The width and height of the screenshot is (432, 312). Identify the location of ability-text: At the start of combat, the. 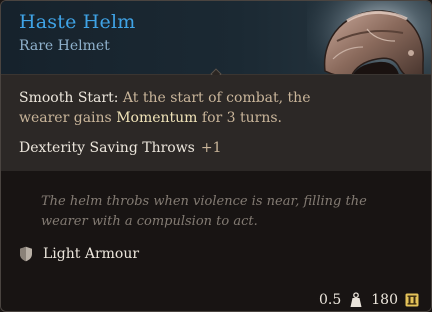
(214, 98).